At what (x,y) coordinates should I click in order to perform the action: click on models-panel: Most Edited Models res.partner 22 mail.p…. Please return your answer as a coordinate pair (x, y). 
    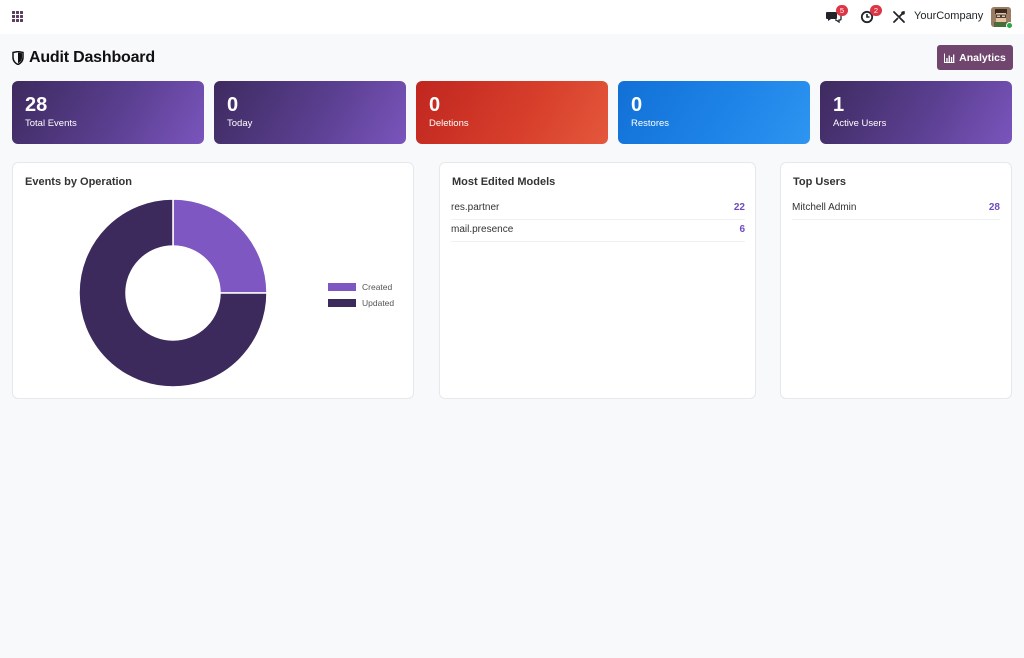
    Looking at the image, I should click on (597, 280).